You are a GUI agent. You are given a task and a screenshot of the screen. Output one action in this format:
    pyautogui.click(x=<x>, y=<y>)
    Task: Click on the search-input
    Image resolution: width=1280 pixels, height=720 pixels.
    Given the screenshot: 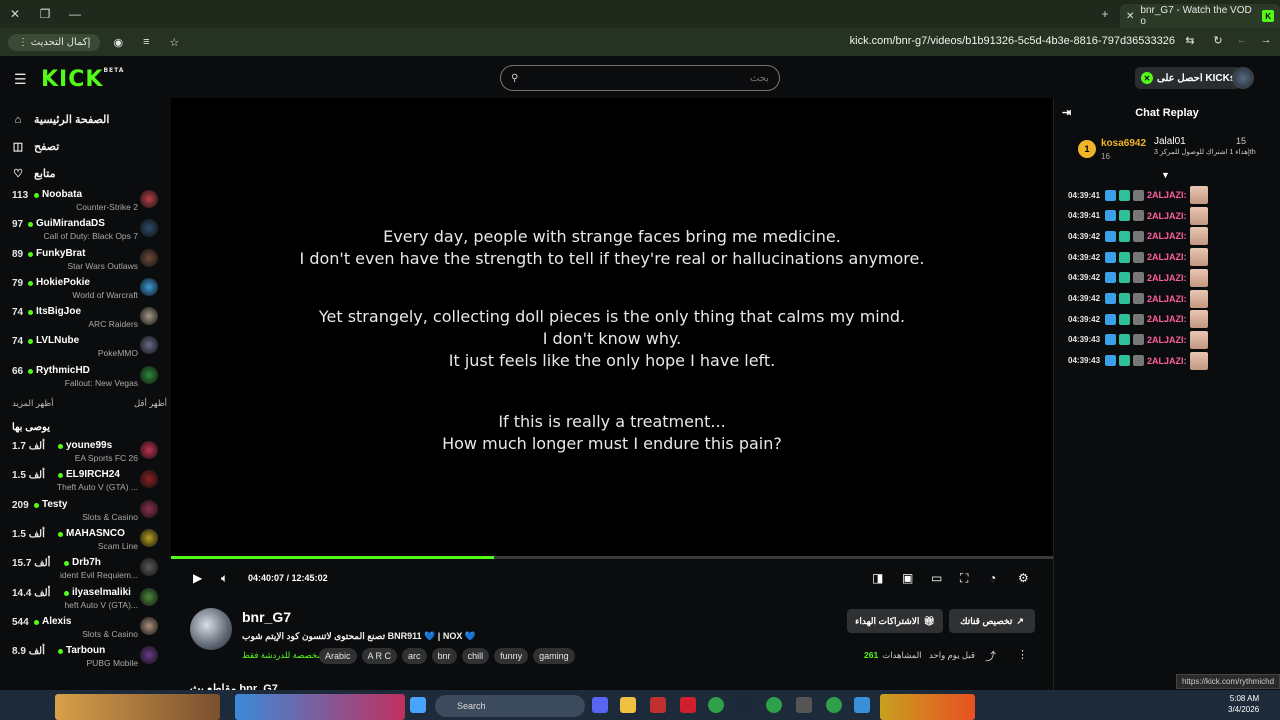 What is the action you would take?
    pyautogui.click(x=646, y=78)
    